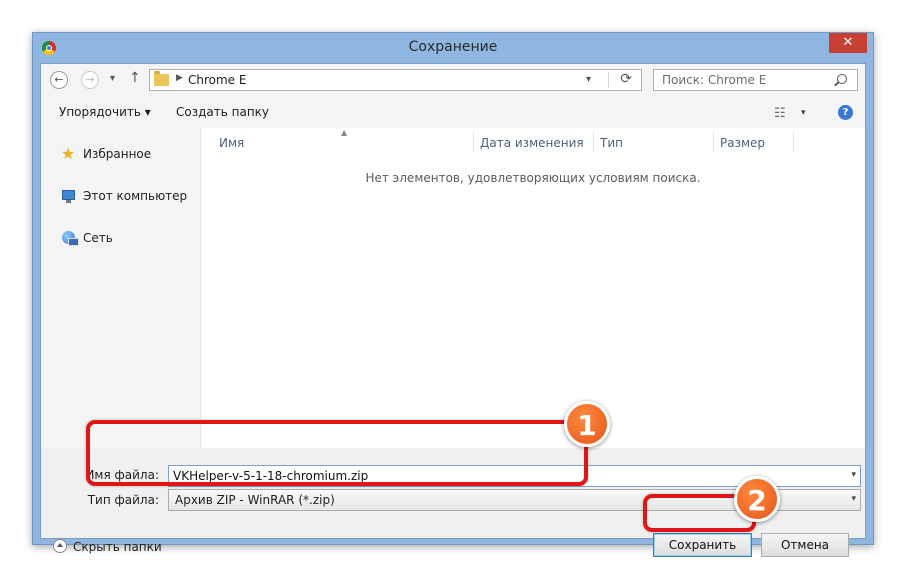 The image size is (906, 578). I want to click on star-icon: ★, so click(68, 153).